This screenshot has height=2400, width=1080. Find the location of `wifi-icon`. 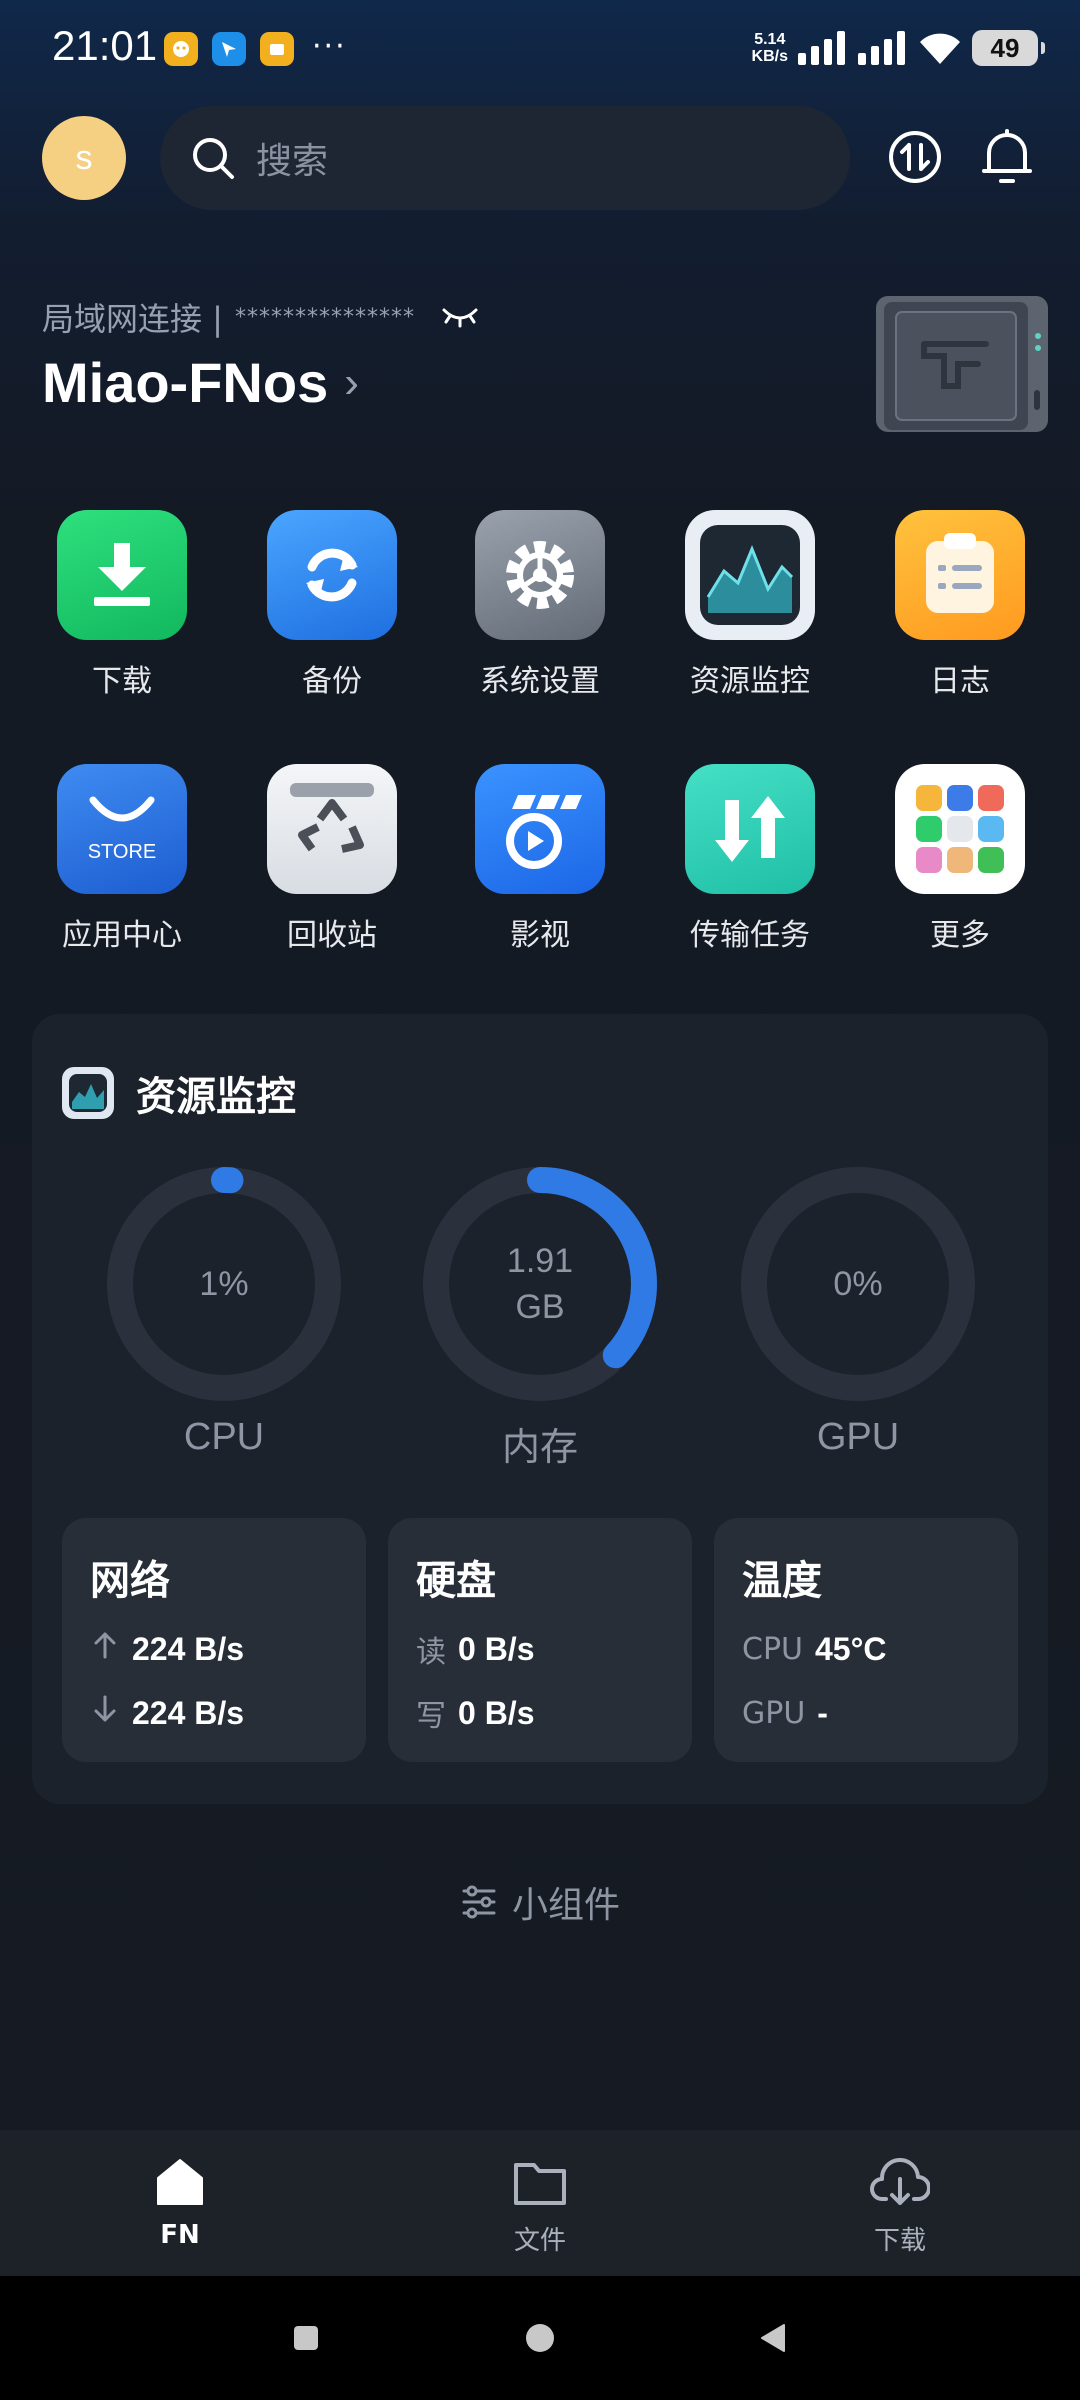

wifi-icon is located at coordinates (940, 48).